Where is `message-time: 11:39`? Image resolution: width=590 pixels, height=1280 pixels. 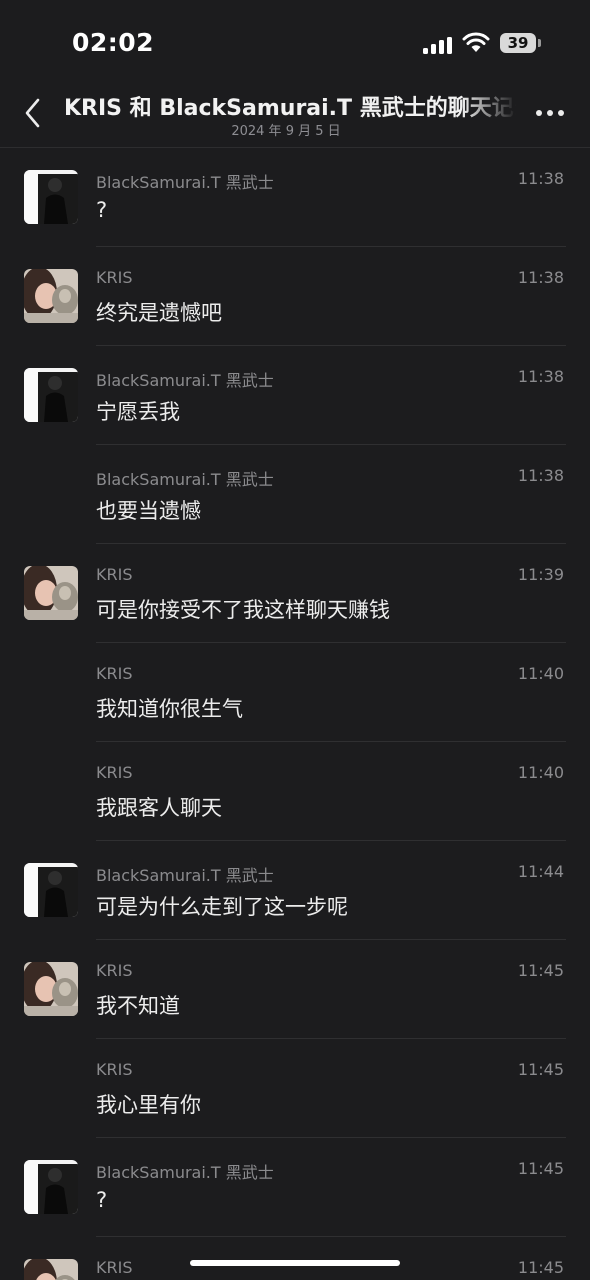 message-time: 11:39 is located at coordinates (540, 574).